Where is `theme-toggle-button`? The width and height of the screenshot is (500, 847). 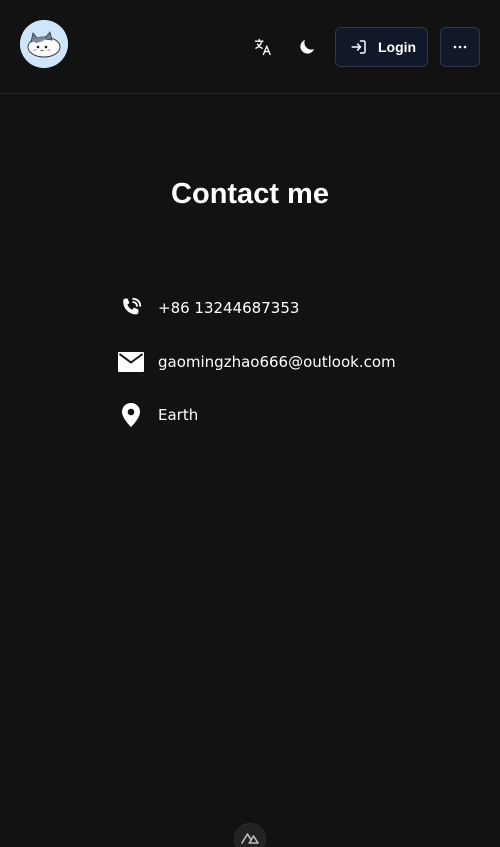
theme-toggle-button is located at coordinates (307, 47).